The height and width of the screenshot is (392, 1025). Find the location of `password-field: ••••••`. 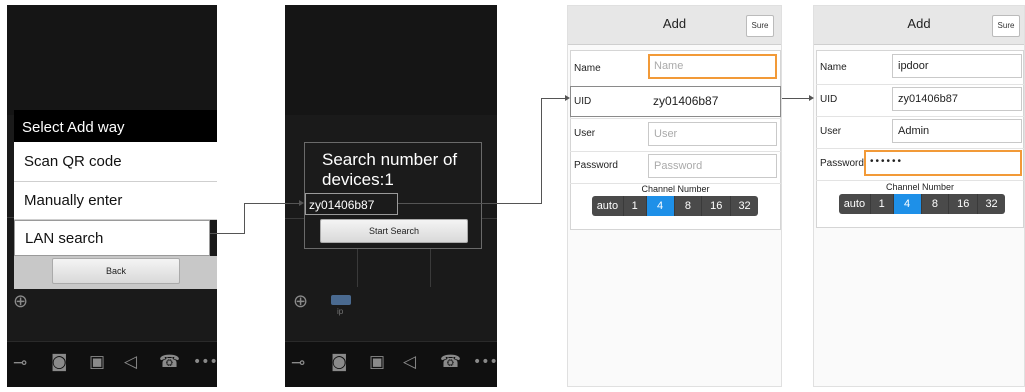

password-field: •••••• is located at coordinates (943, 163).